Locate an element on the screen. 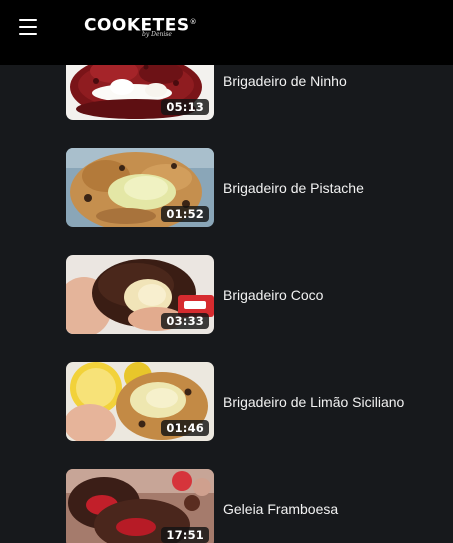  video-item-brigadeiro-de-limao-siciliano: 01:46 Brigadeiro de Limão Siciliano is located at coordinates (259, 401).